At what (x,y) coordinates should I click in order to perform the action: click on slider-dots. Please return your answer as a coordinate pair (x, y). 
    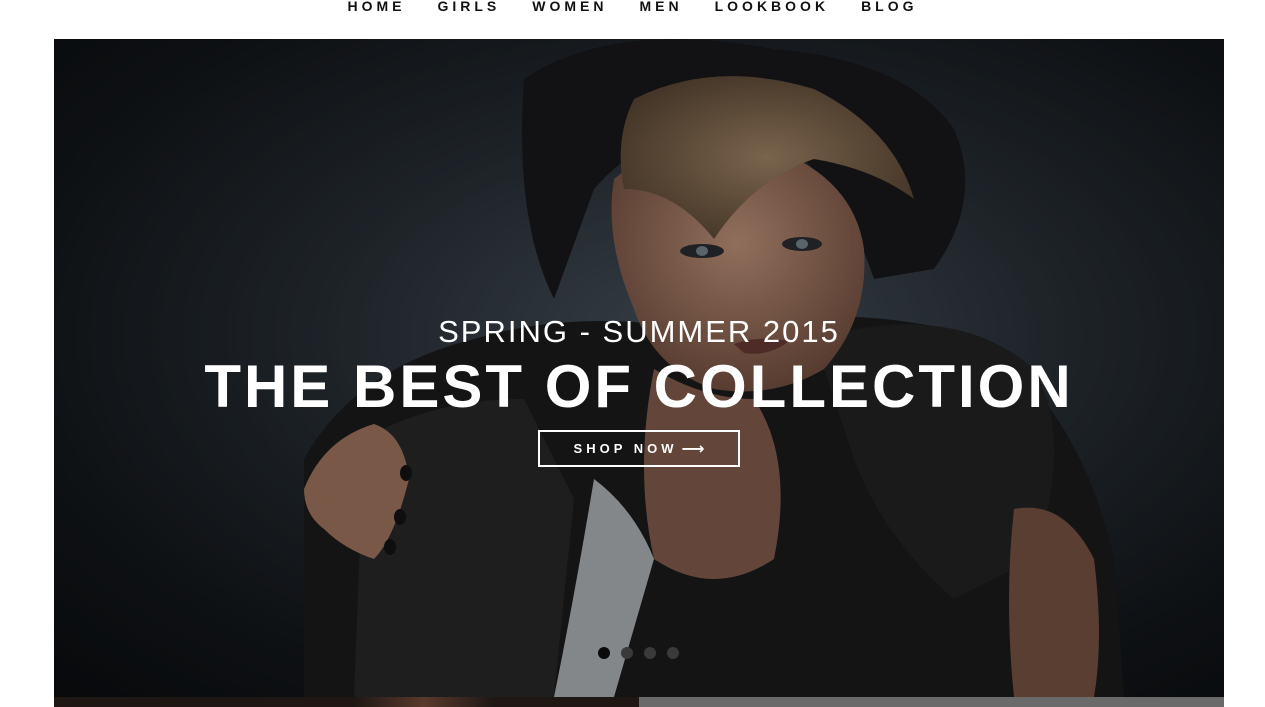
    Looking at the image, I should click on (638, 653).